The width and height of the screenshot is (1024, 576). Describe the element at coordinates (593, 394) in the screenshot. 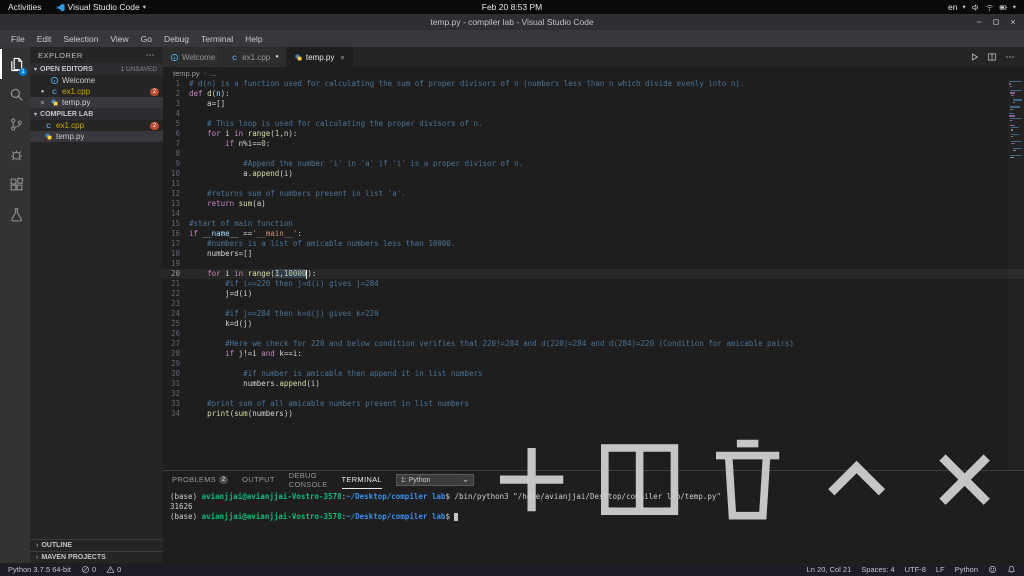

I see `code-line-32: 32` at that location.